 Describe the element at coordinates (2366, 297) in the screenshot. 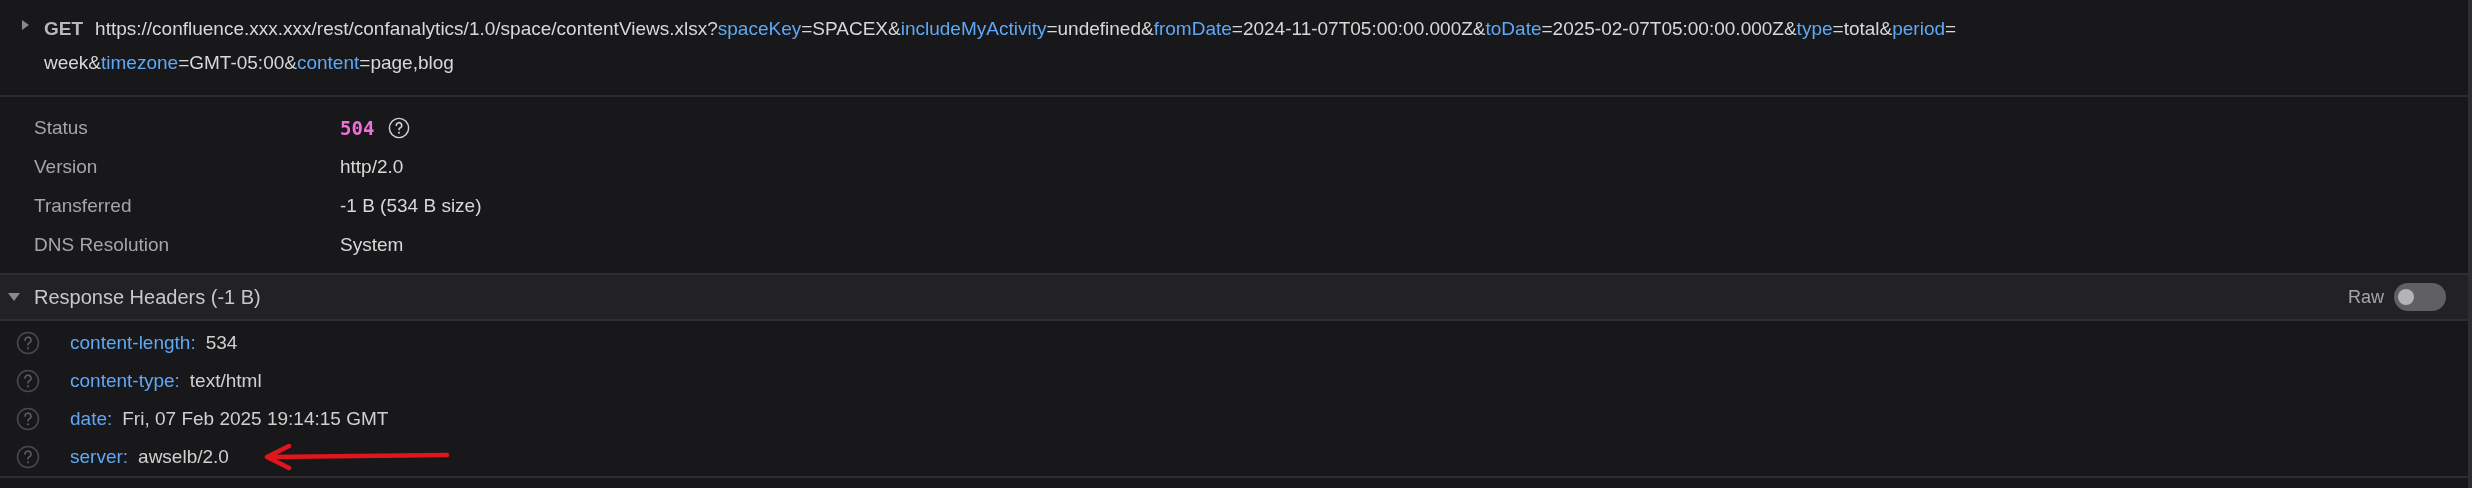

I see `raw-label: Raw` at that location.